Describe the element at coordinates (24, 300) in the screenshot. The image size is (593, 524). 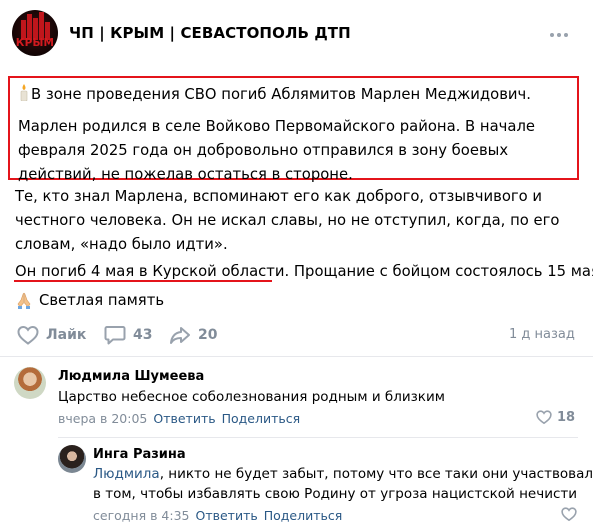
I see `praying-hands-icon` at that location.